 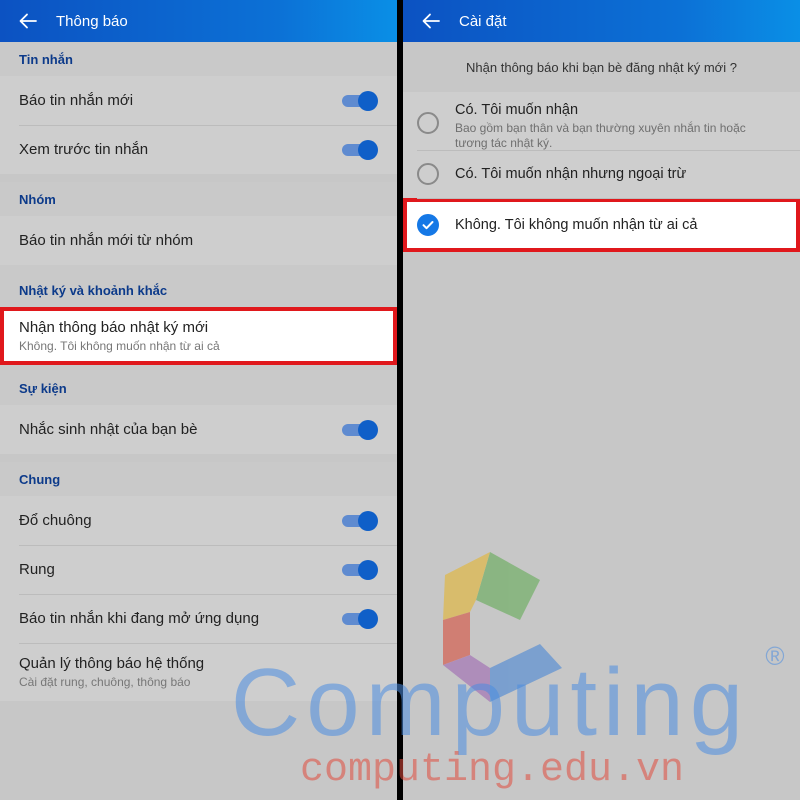 I want to click on setting-in-app-alert: Báo tin nhắn khi đang mở ứng dụng, so click(x=198, y=618).